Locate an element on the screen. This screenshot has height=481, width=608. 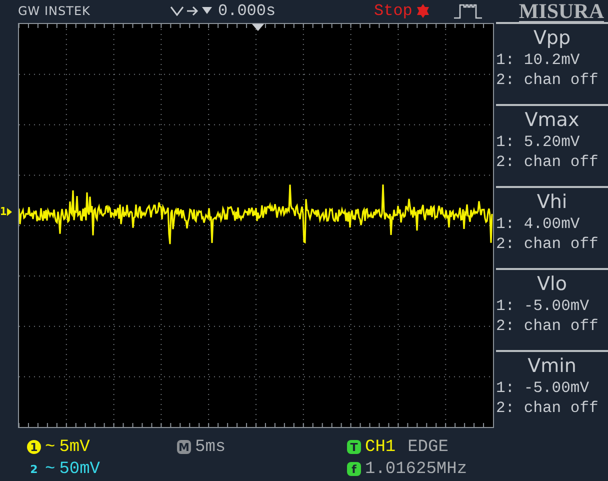
channel-label: 2 is located at coordinates (34, 469).